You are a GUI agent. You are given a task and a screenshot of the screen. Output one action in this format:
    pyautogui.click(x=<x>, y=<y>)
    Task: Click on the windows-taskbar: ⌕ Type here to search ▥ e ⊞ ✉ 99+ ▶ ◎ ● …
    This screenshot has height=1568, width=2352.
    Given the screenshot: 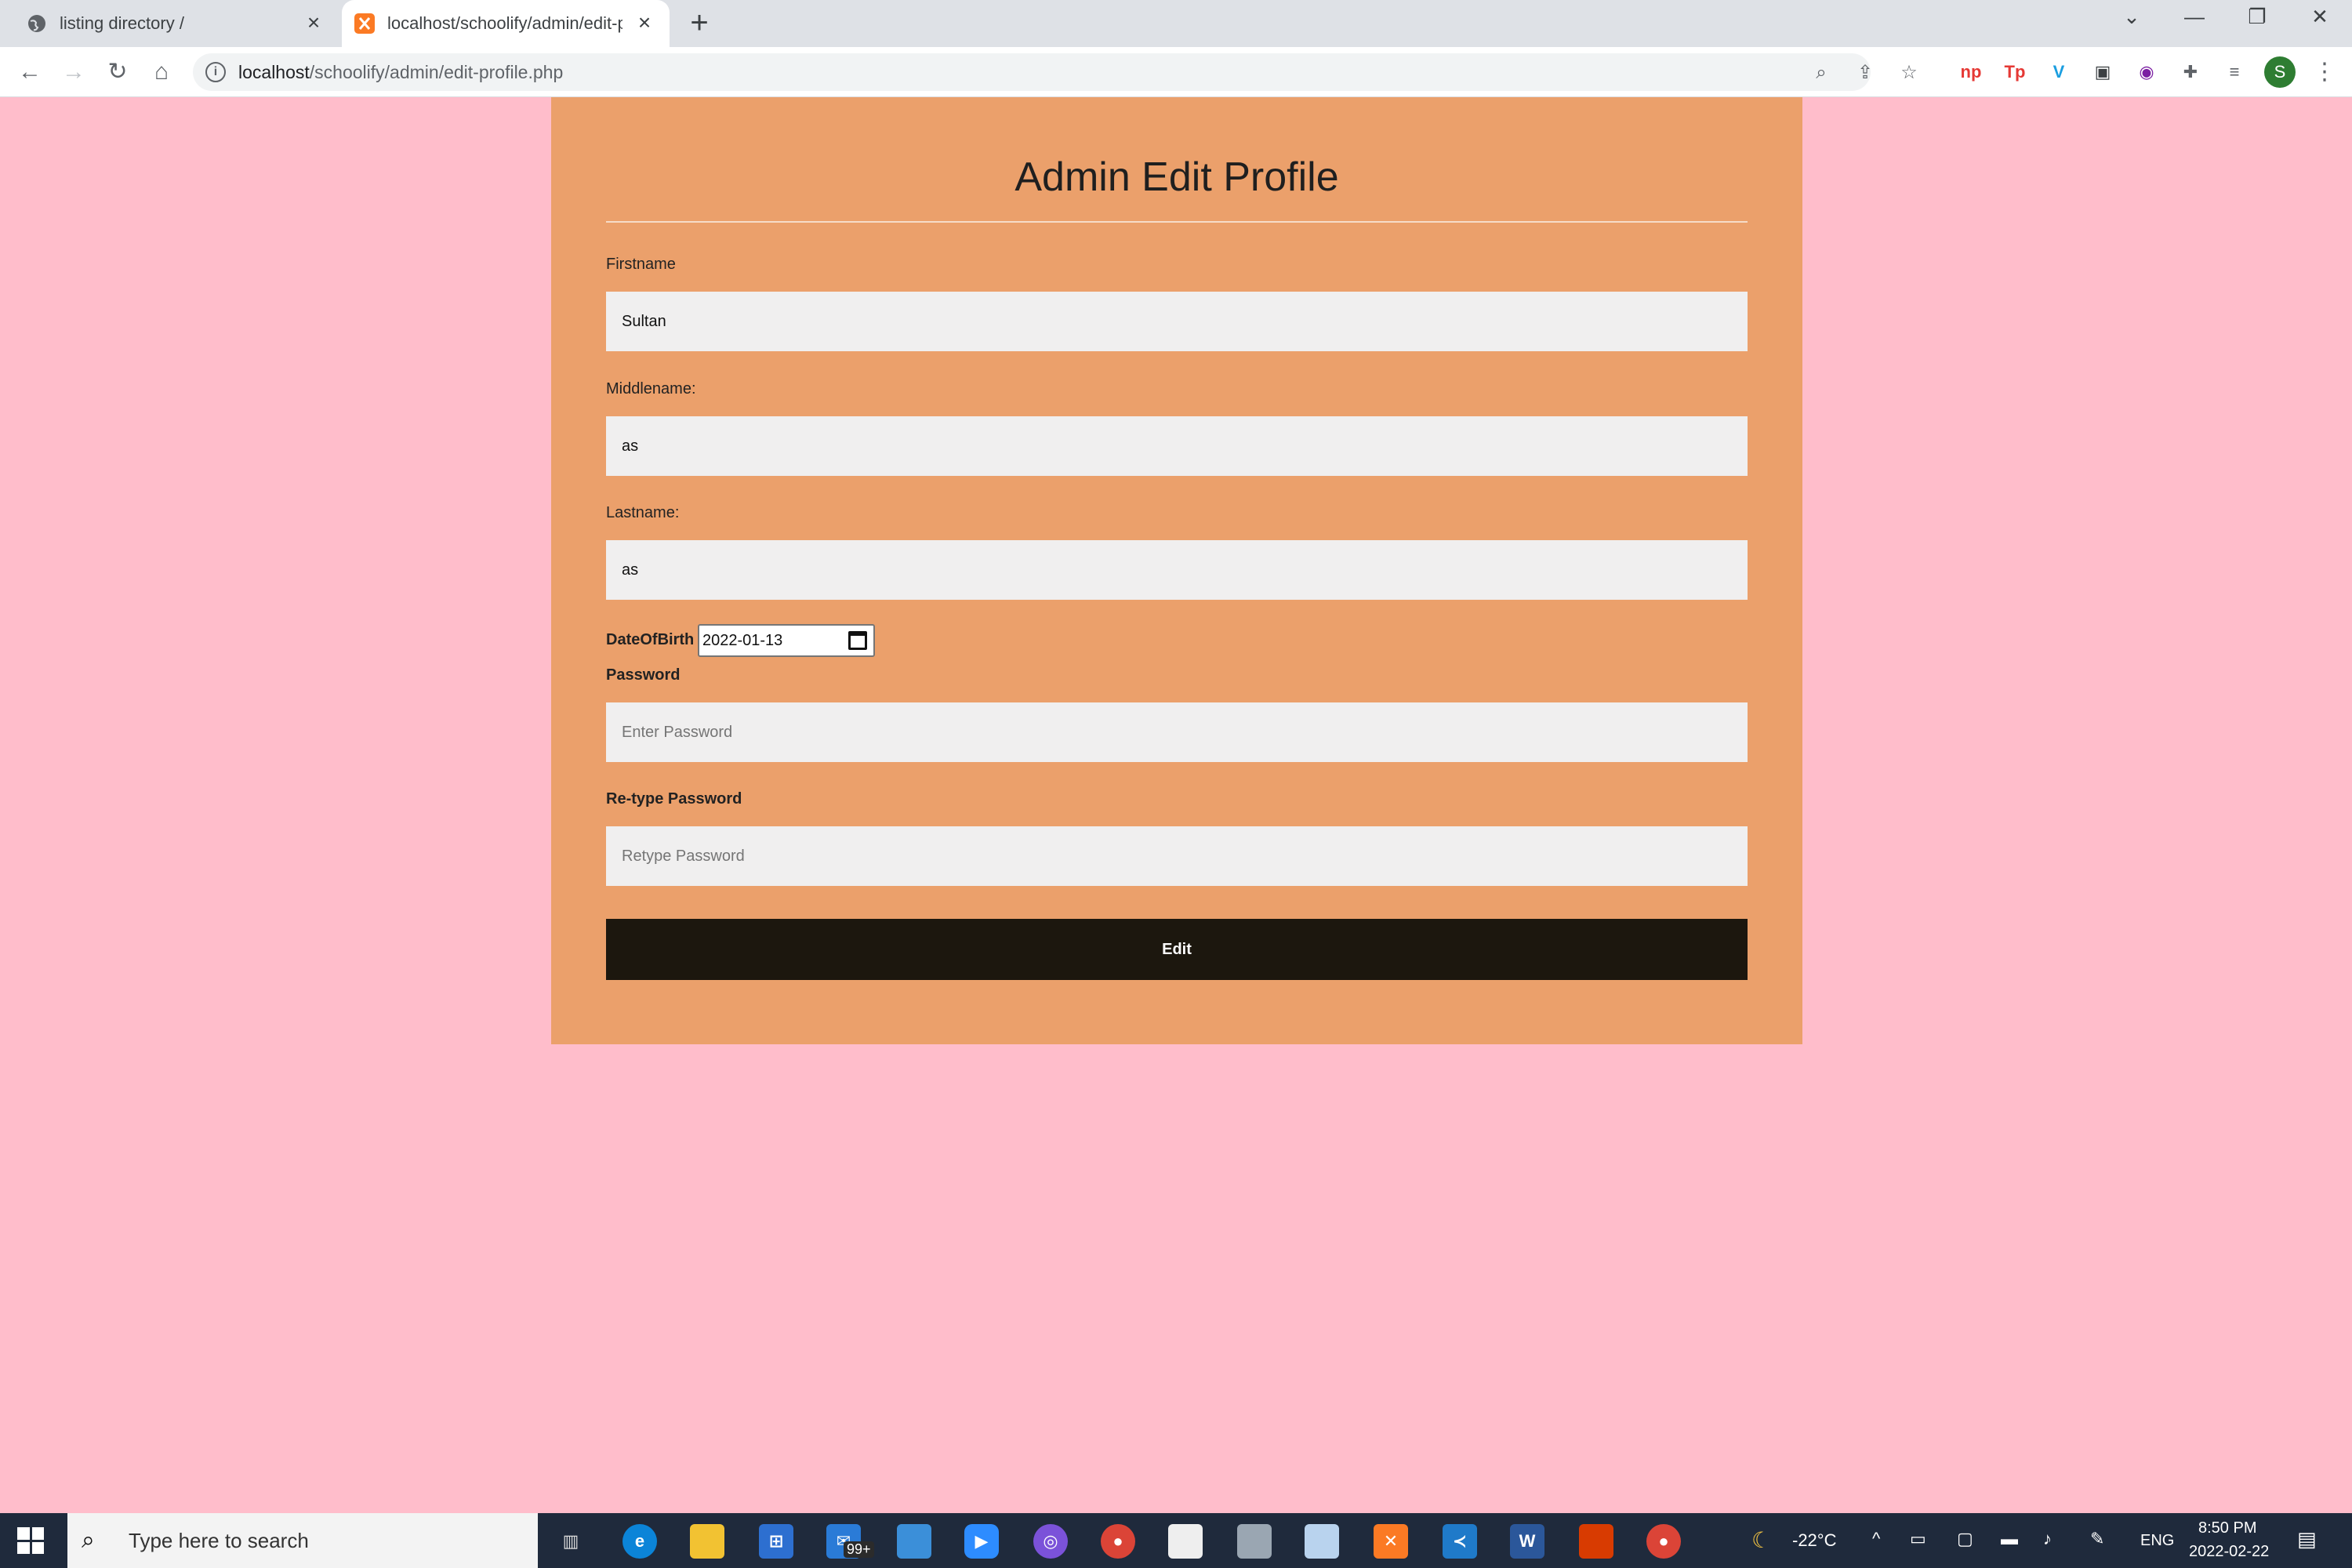 What is the action you would take?
    pyautogui.click(x=1176, y=1540)
    